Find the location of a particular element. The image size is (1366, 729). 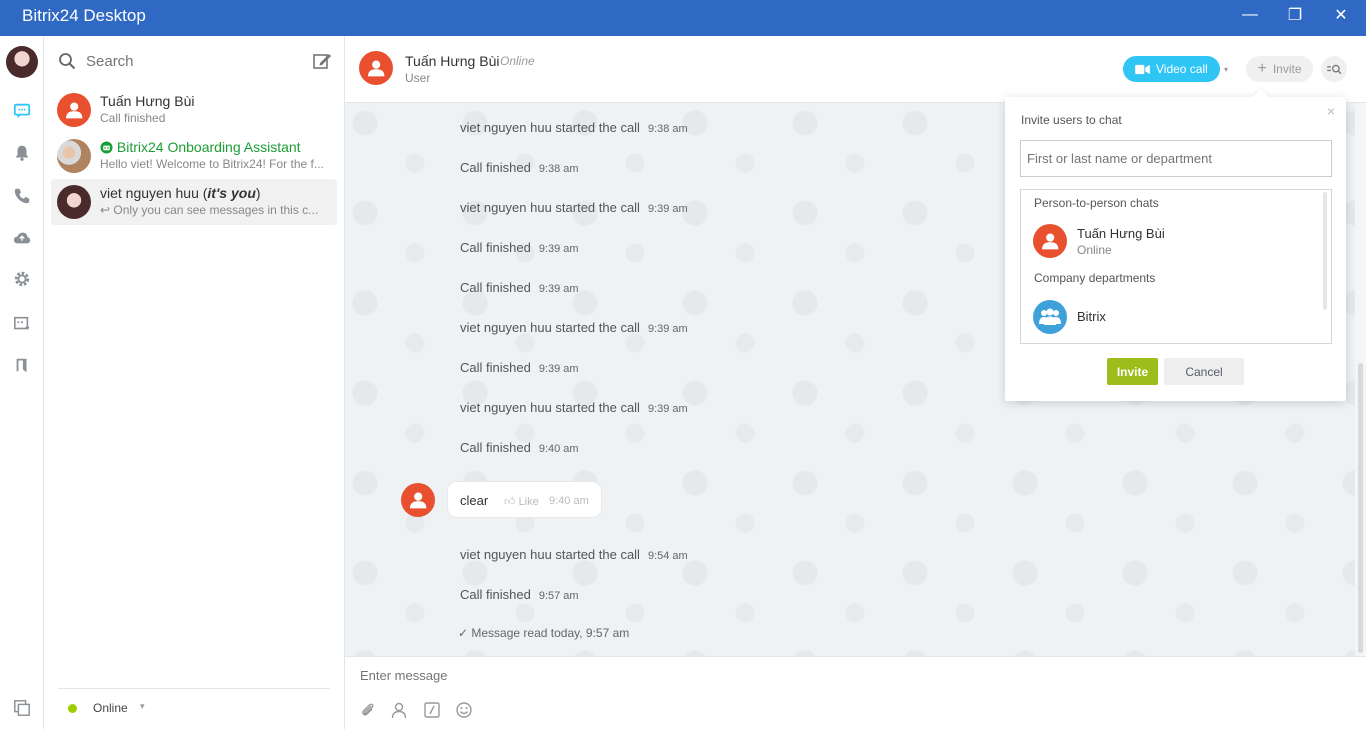

minimize-button: — is located at coordinates (1250, 15).